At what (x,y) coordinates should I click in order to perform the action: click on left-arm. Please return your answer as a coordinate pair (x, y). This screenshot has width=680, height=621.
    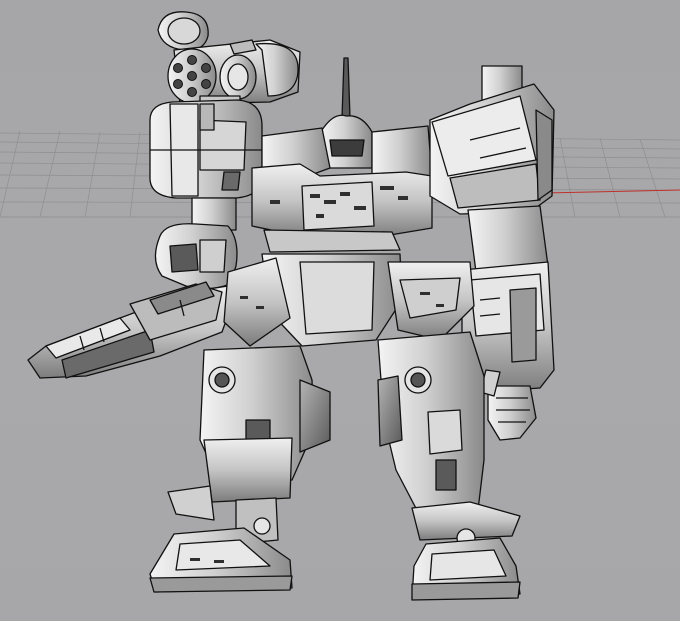
    Looking at the image, I should click on (196, 243).